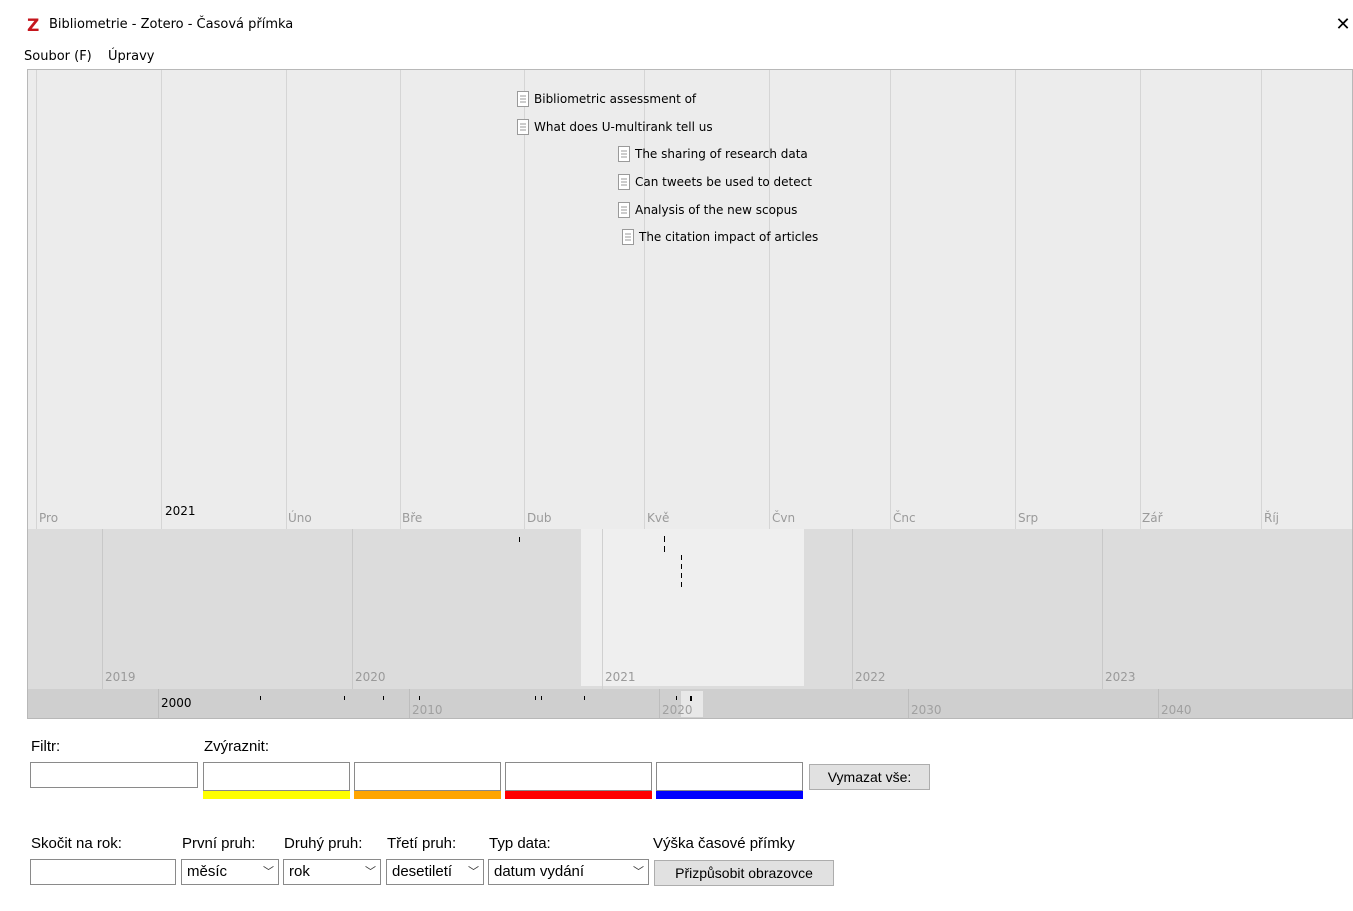 The width and height of the screenshot is (1353, 911). Describe the element at coordinates (180, 511) in the screenshot. I see `band1-label-year: 2021` at that location.